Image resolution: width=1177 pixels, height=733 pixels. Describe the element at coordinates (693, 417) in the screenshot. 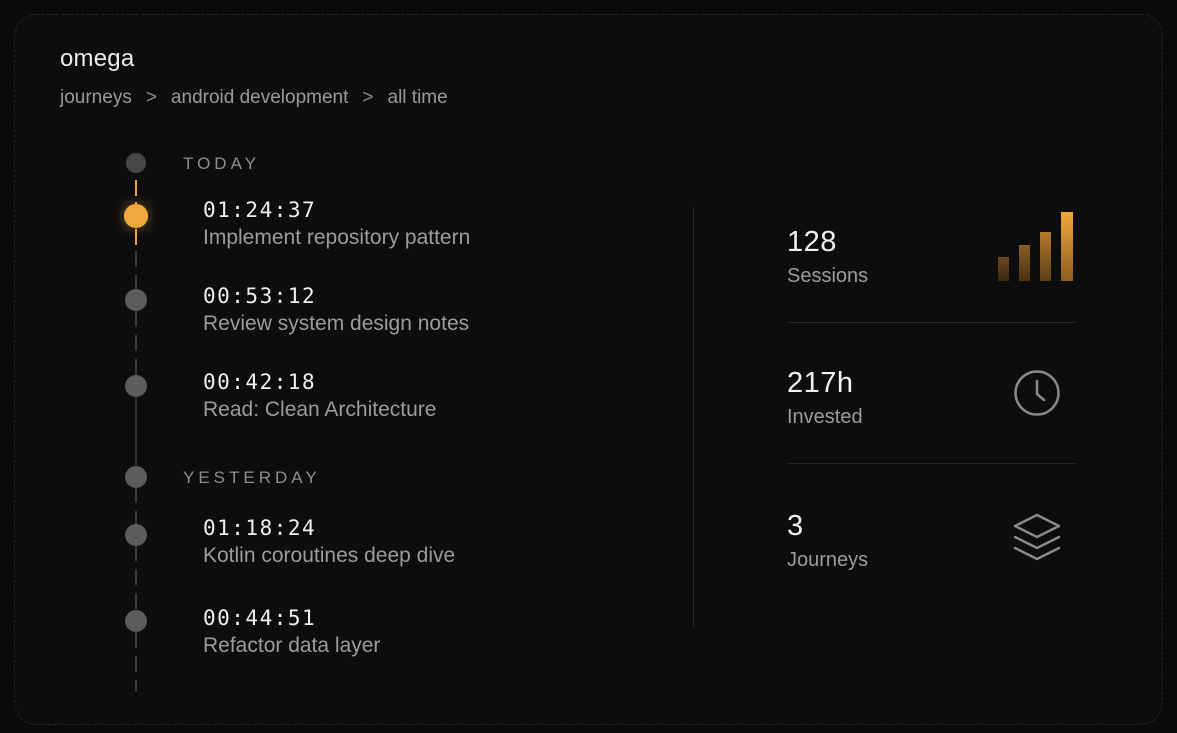

I see `panel-divider` at that location.